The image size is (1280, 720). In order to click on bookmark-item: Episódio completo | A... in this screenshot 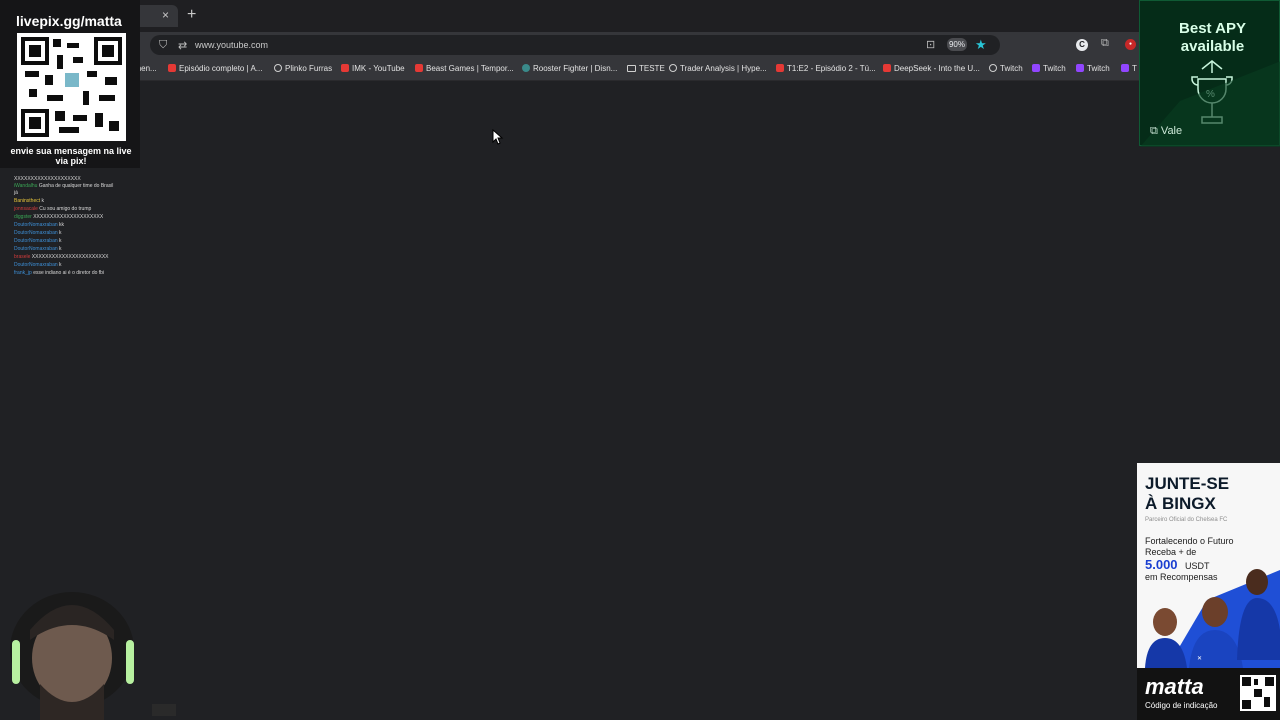, I will do `click(215, 68)`.